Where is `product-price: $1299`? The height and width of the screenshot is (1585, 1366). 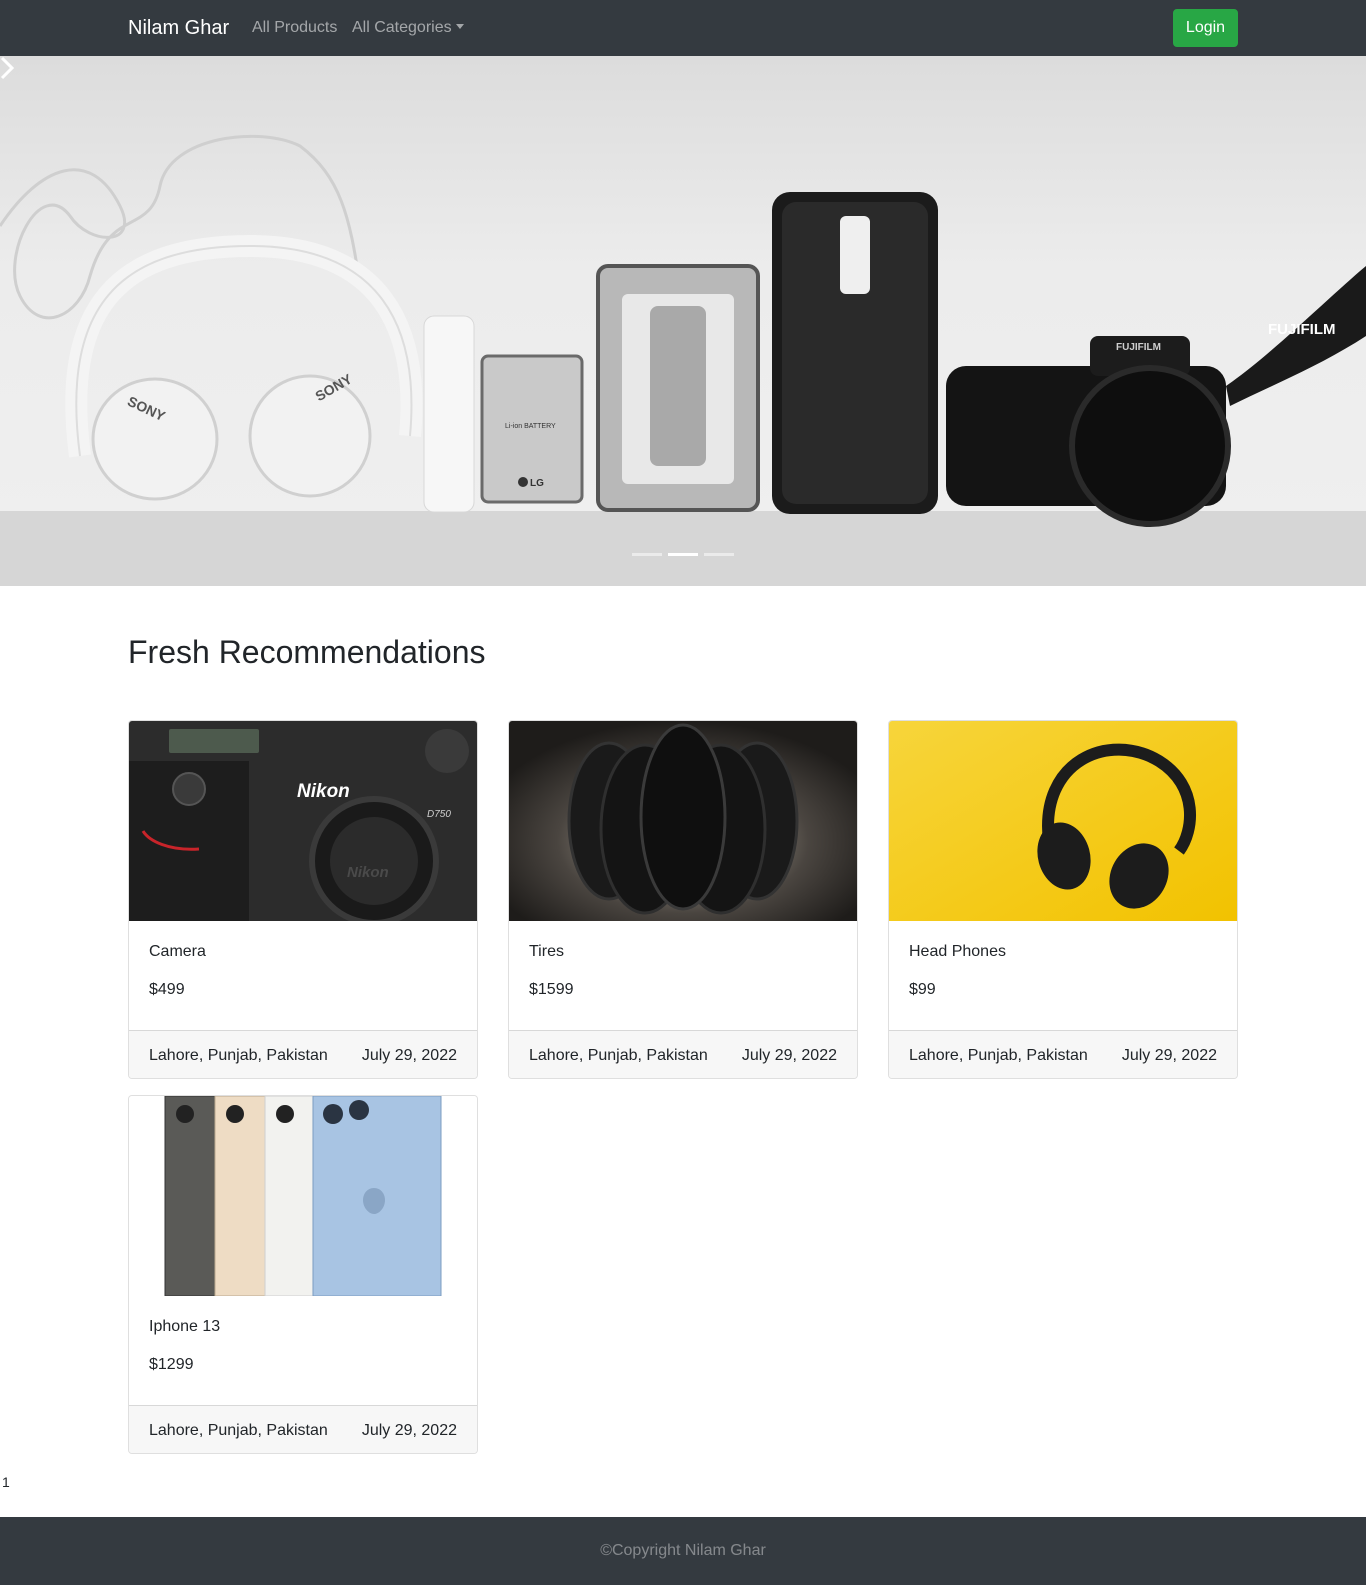 product-price: $1299 is located at coordinates (171, 1364).